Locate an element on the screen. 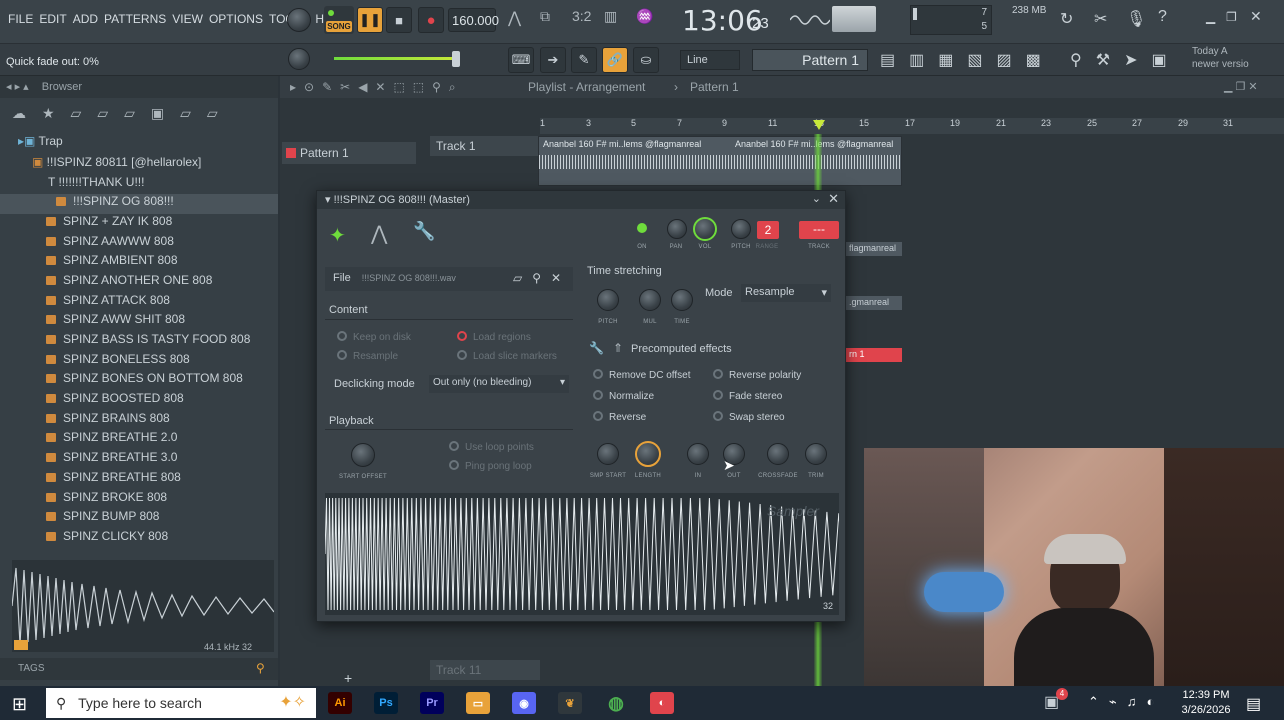  length-knob is located at coordinates (648, 454).